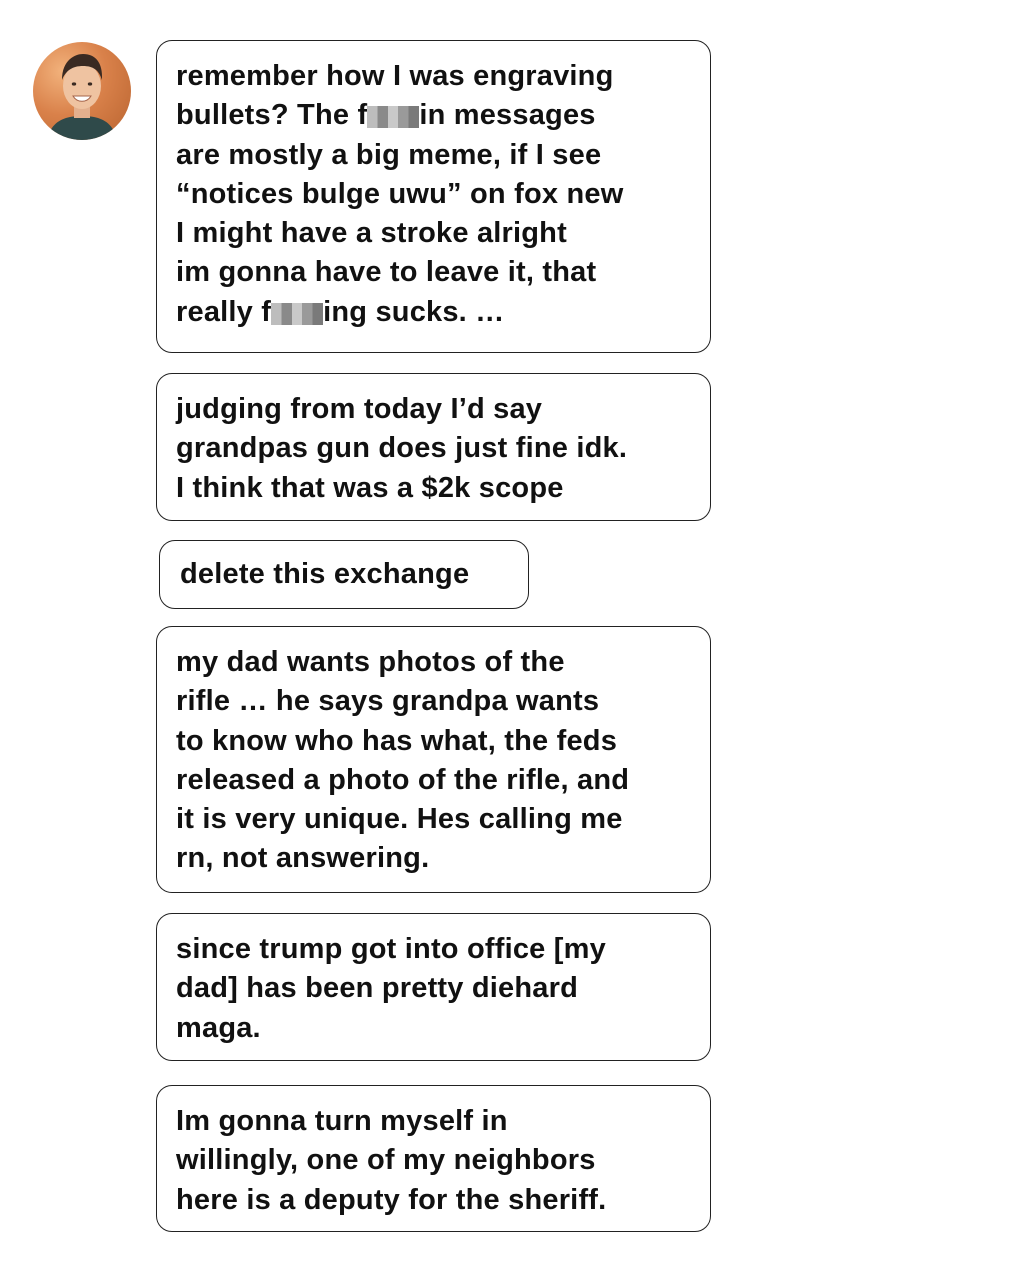 The image size is (1024, 1280). Describe the element at coordinates (397, 740) in the screenshot. I see `message-line: to know who has what, the feds` at that location.